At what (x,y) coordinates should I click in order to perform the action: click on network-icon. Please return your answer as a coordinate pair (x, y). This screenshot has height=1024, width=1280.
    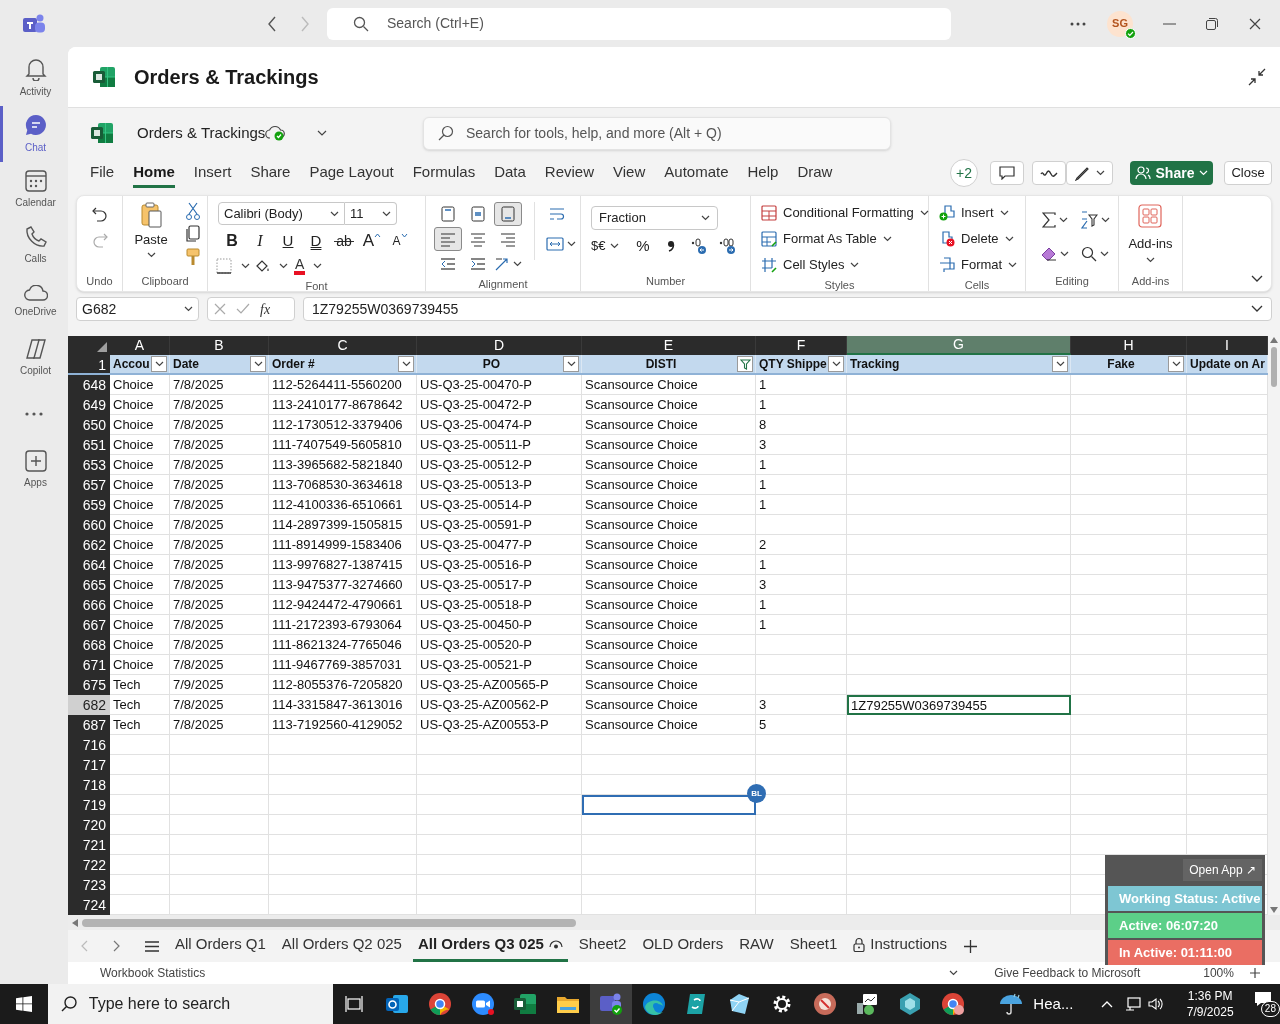
    Looking at the image, I should click on (1133, 1004).